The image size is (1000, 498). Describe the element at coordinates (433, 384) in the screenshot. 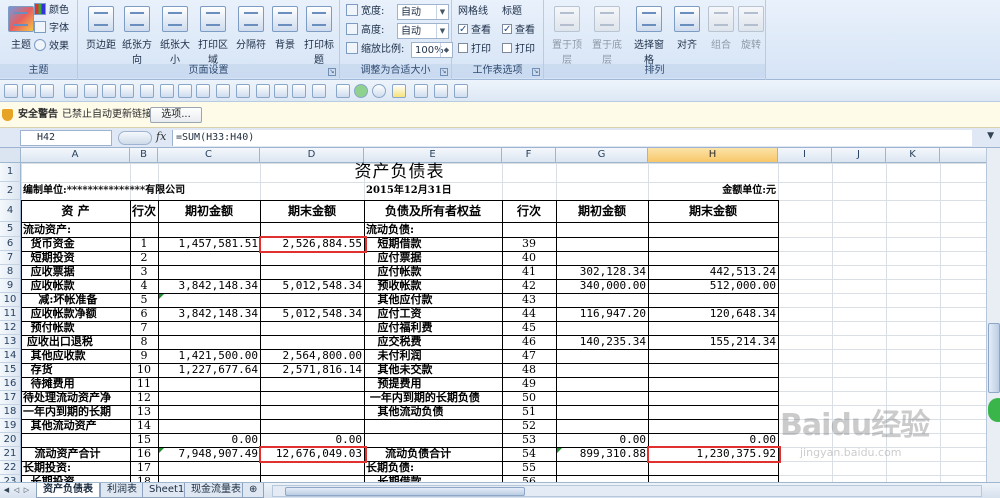

I see `cell-e14: 预提费用` at that location.